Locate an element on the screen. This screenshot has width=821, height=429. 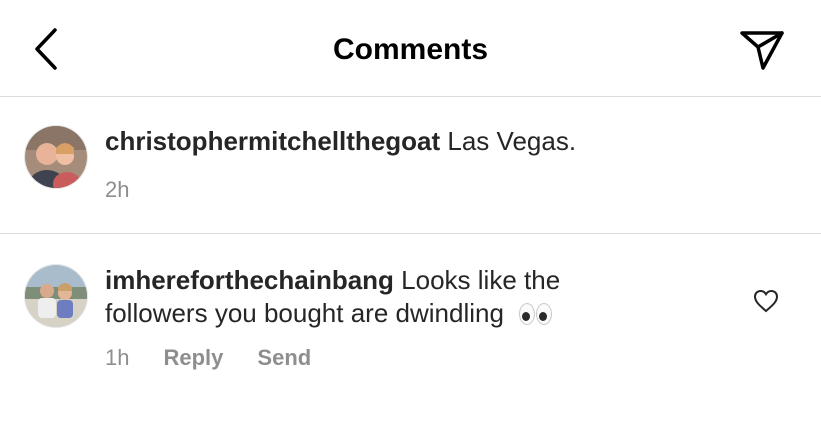
timestamp: 1h is located at coordinates (117, 357).